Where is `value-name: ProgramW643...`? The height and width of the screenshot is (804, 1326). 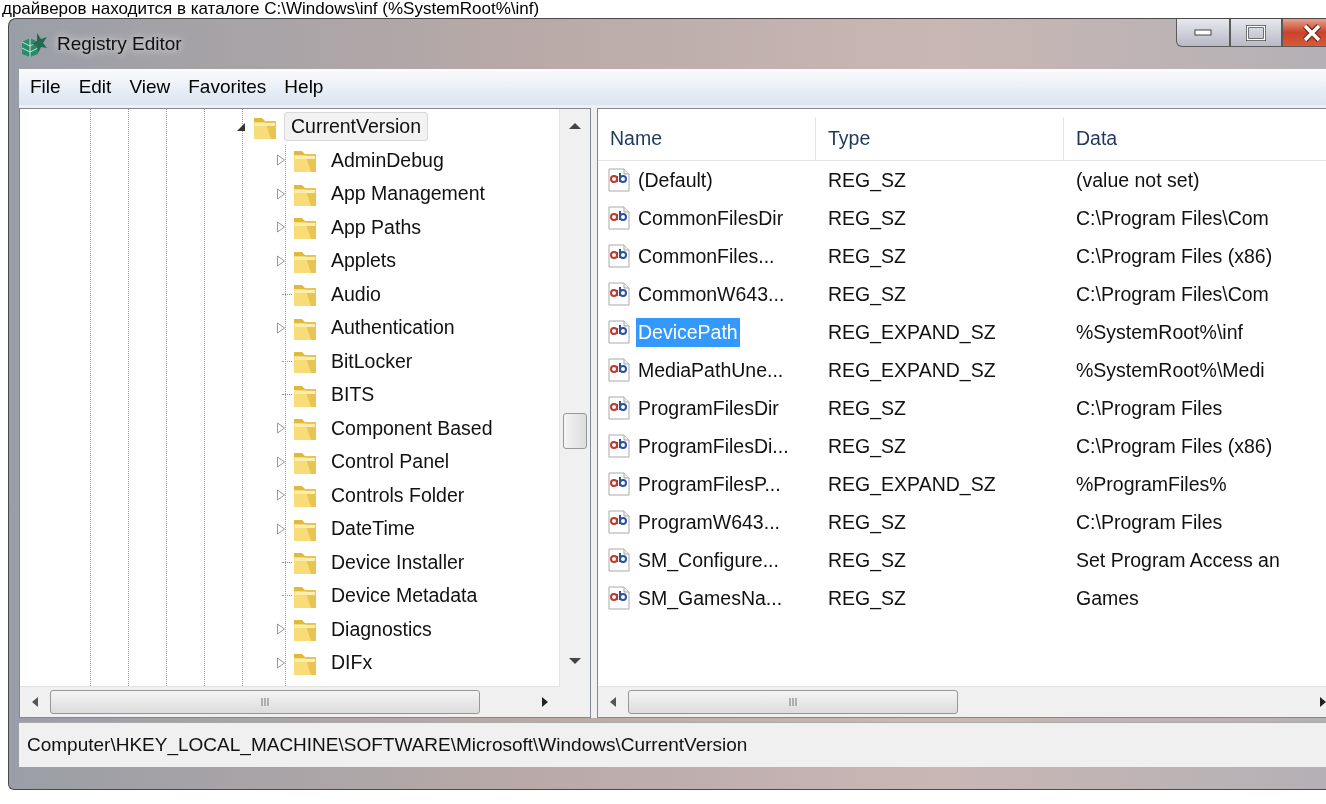 value-name: ProgramW643... is located at coordinates (709, 522).